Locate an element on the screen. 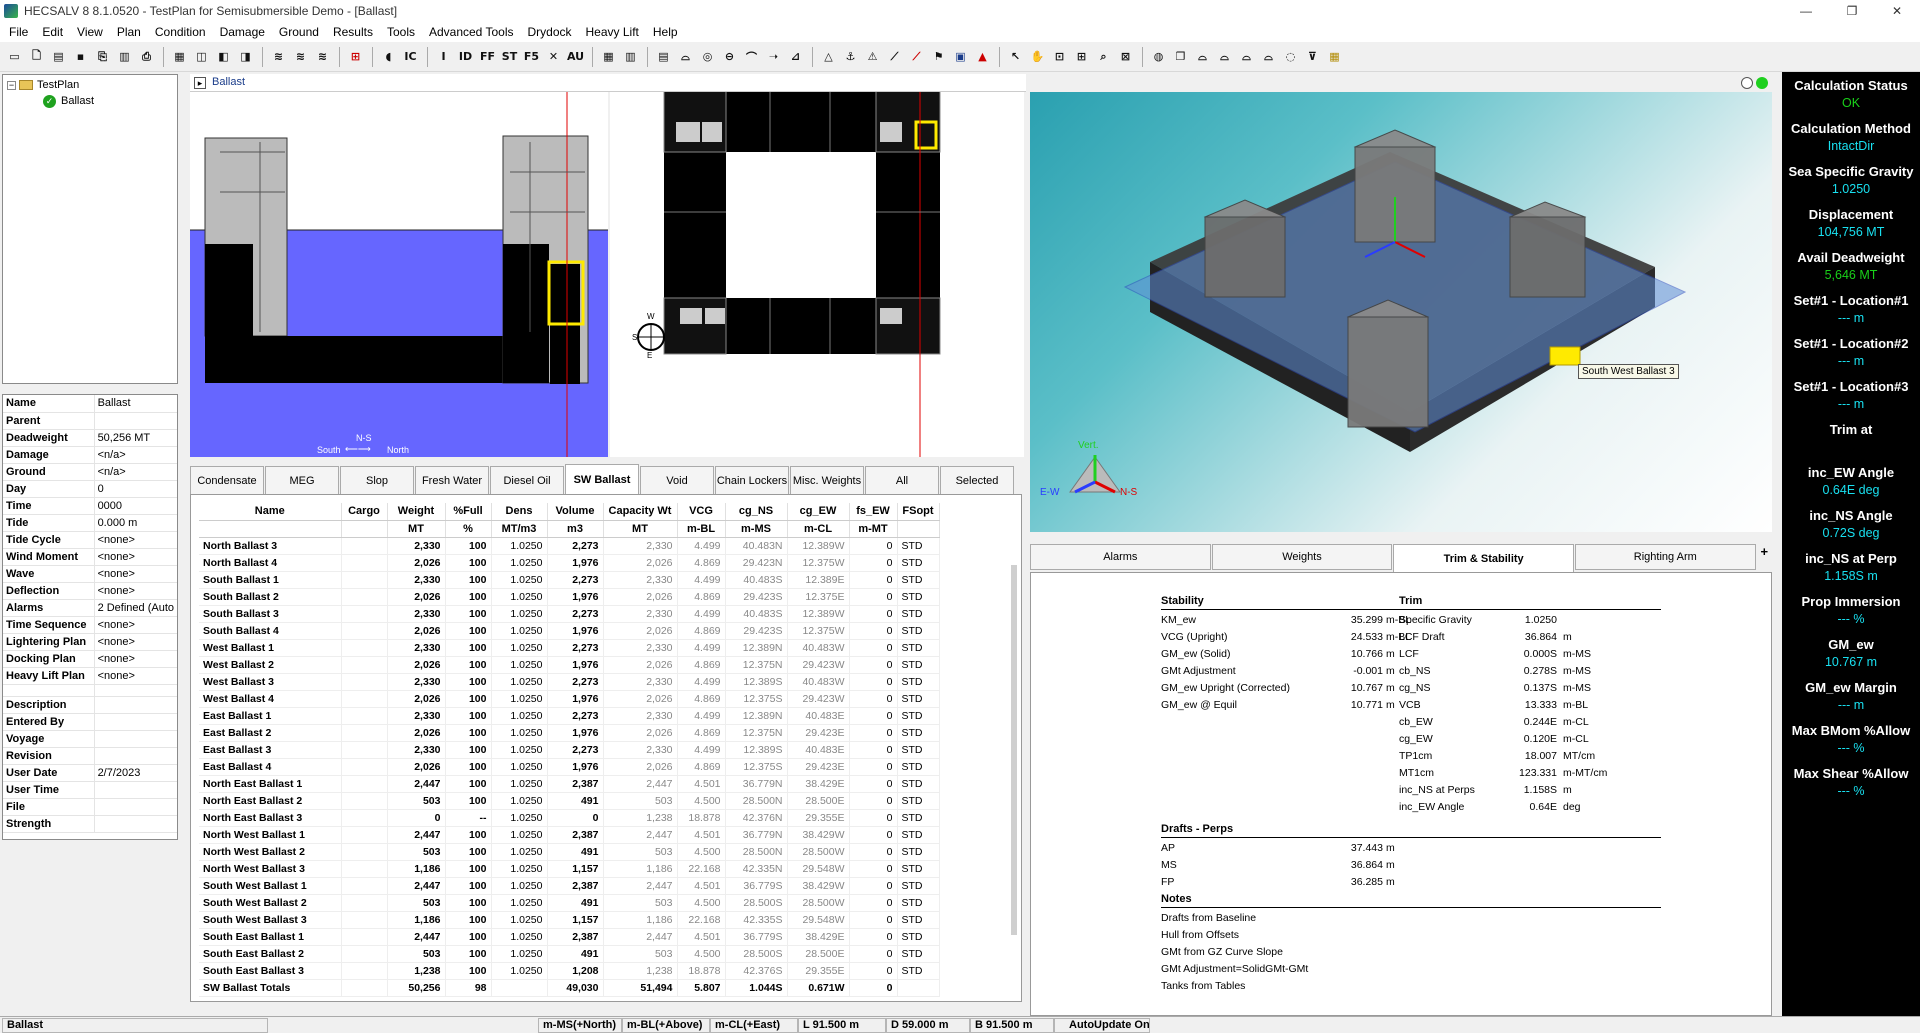  property-row: Tide 0.000 m is located at coordinates (90, 523).